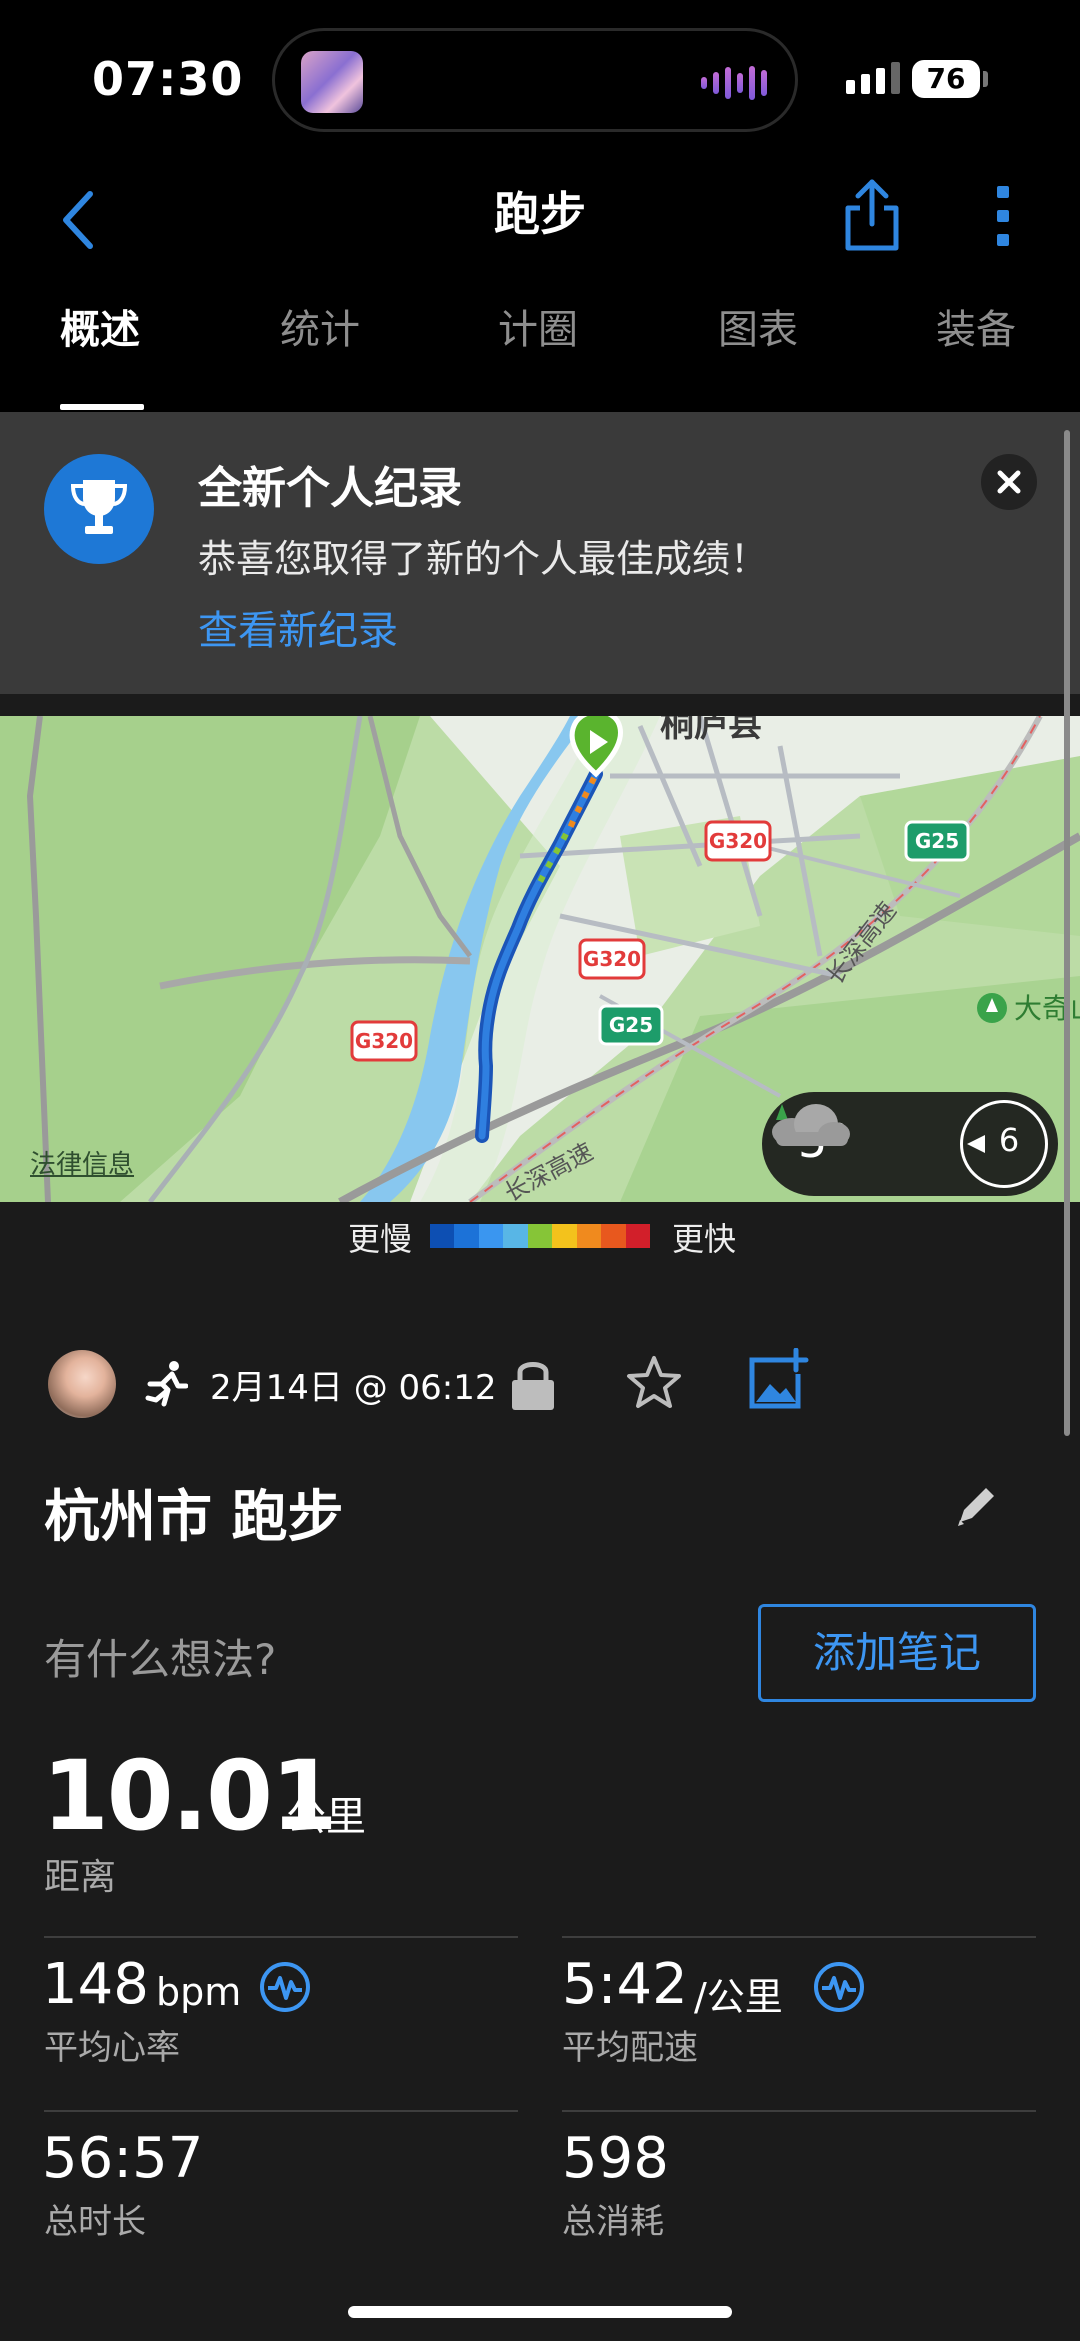  Describe the element at coordinates (540, 2312) in the screenshot. I see `home-indicator` at that location.